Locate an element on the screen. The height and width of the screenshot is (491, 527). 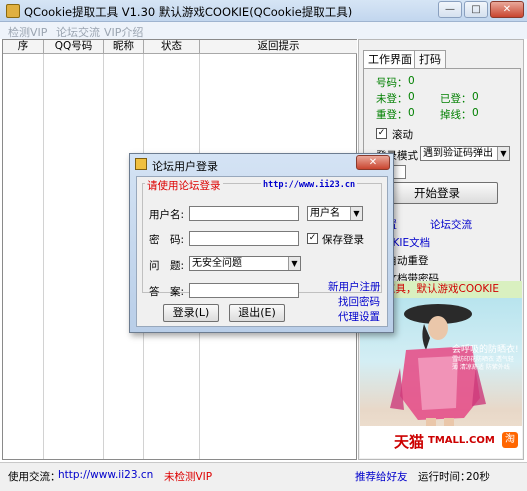
username-type-value: 用户名 is located at coordinates (325, 213).